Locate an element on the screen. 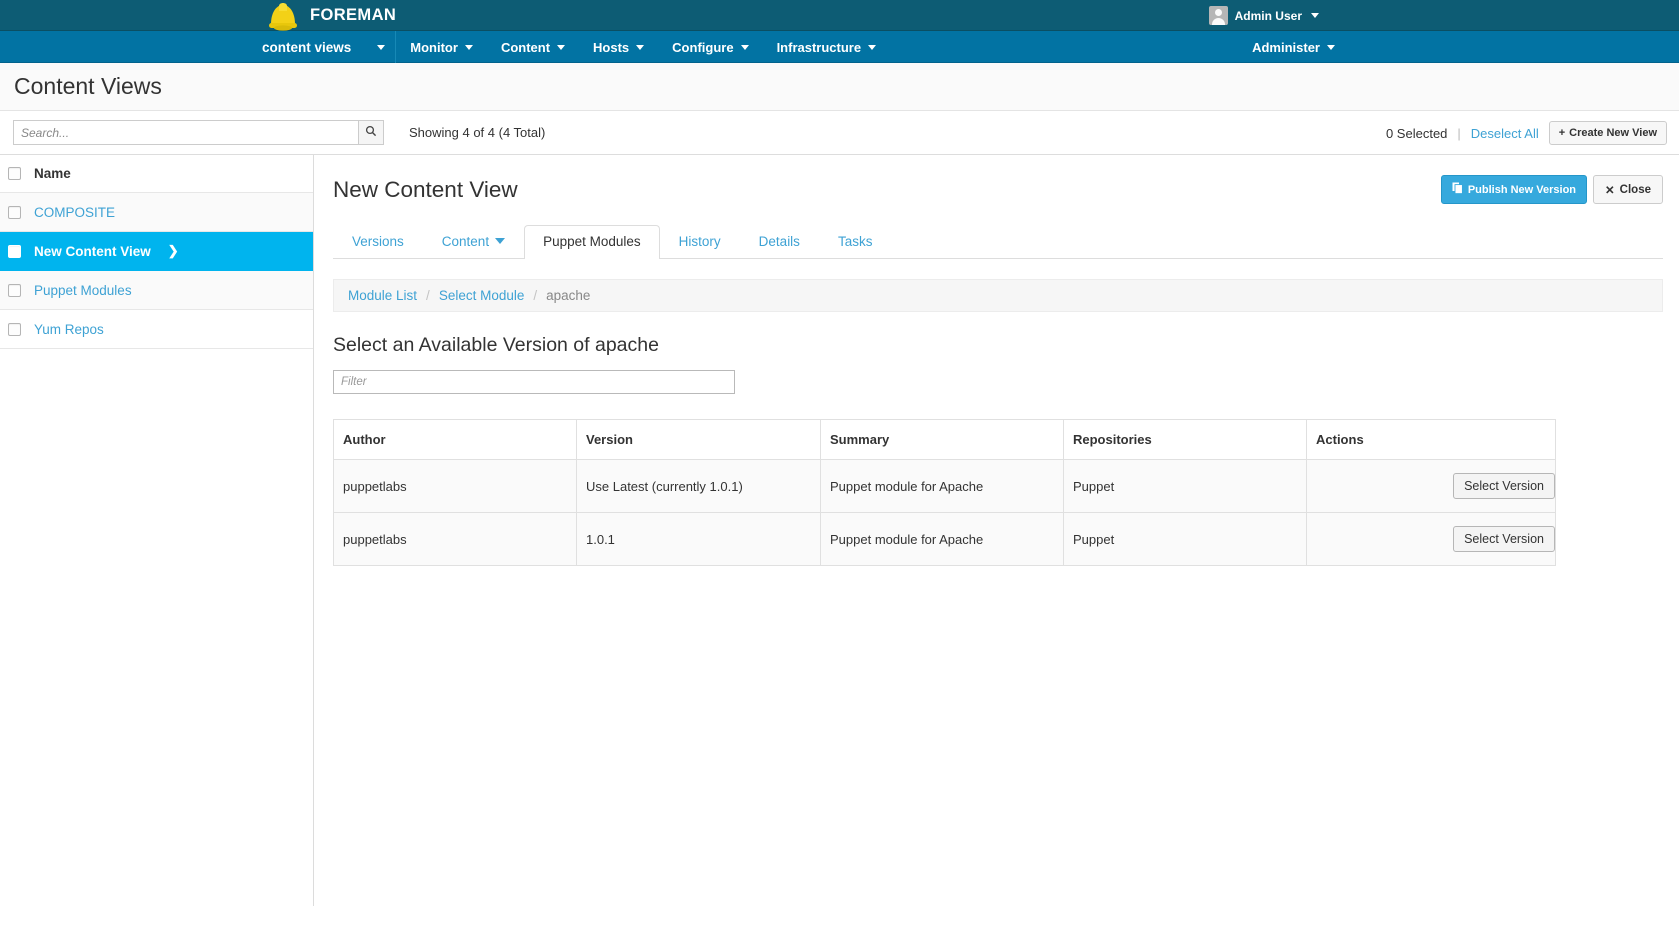 The height and width of the screenshot is (931, 1679). nav-item-monitor: Monitor is located at coordinates (441, 47).